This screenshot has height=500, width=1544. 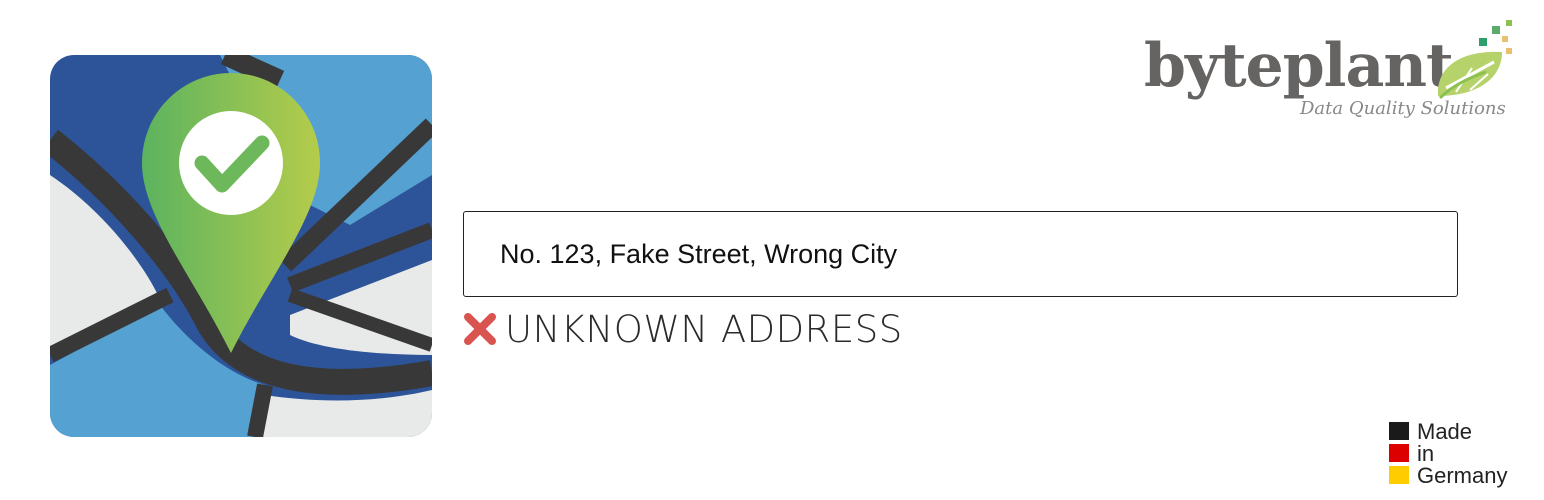 What do you see at coordinates (1426, 453) in the screenshot?
I see `made-line-2: in` at bounding box center [1426, 453].